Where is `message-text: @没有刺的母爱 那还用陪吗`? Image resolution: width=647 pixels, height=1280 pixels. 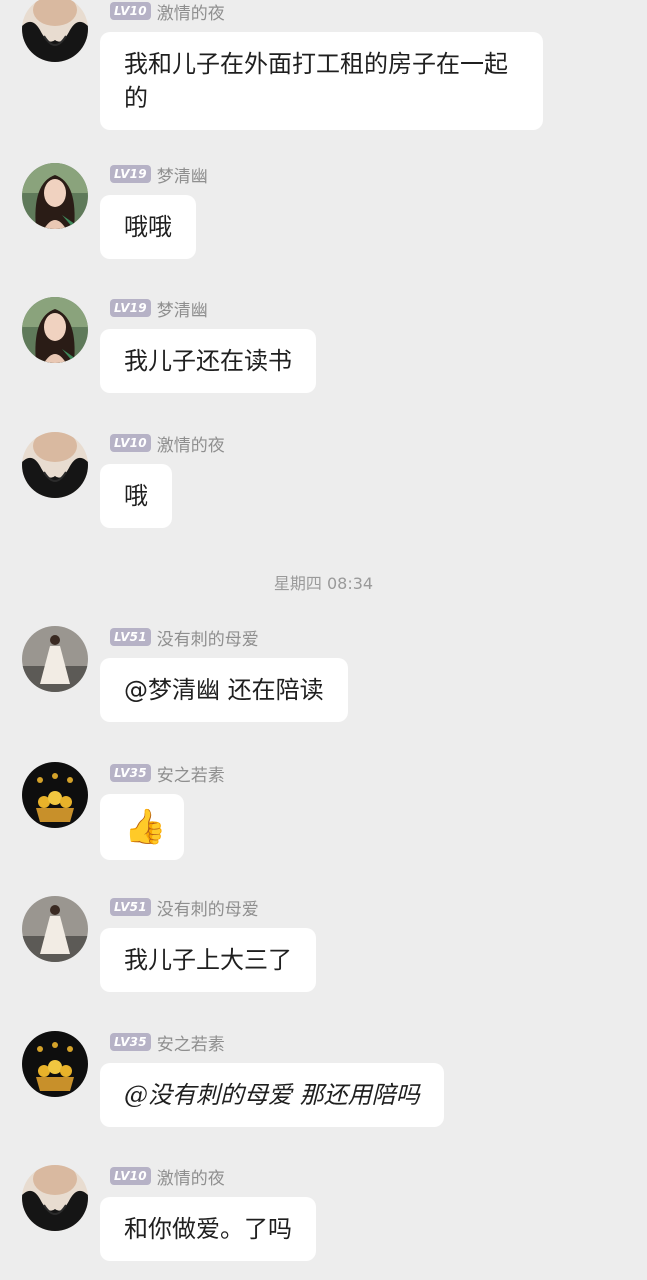 message-text: @没有刺的母爱 那还用陪吗 is located at coordinates (272, 1095).